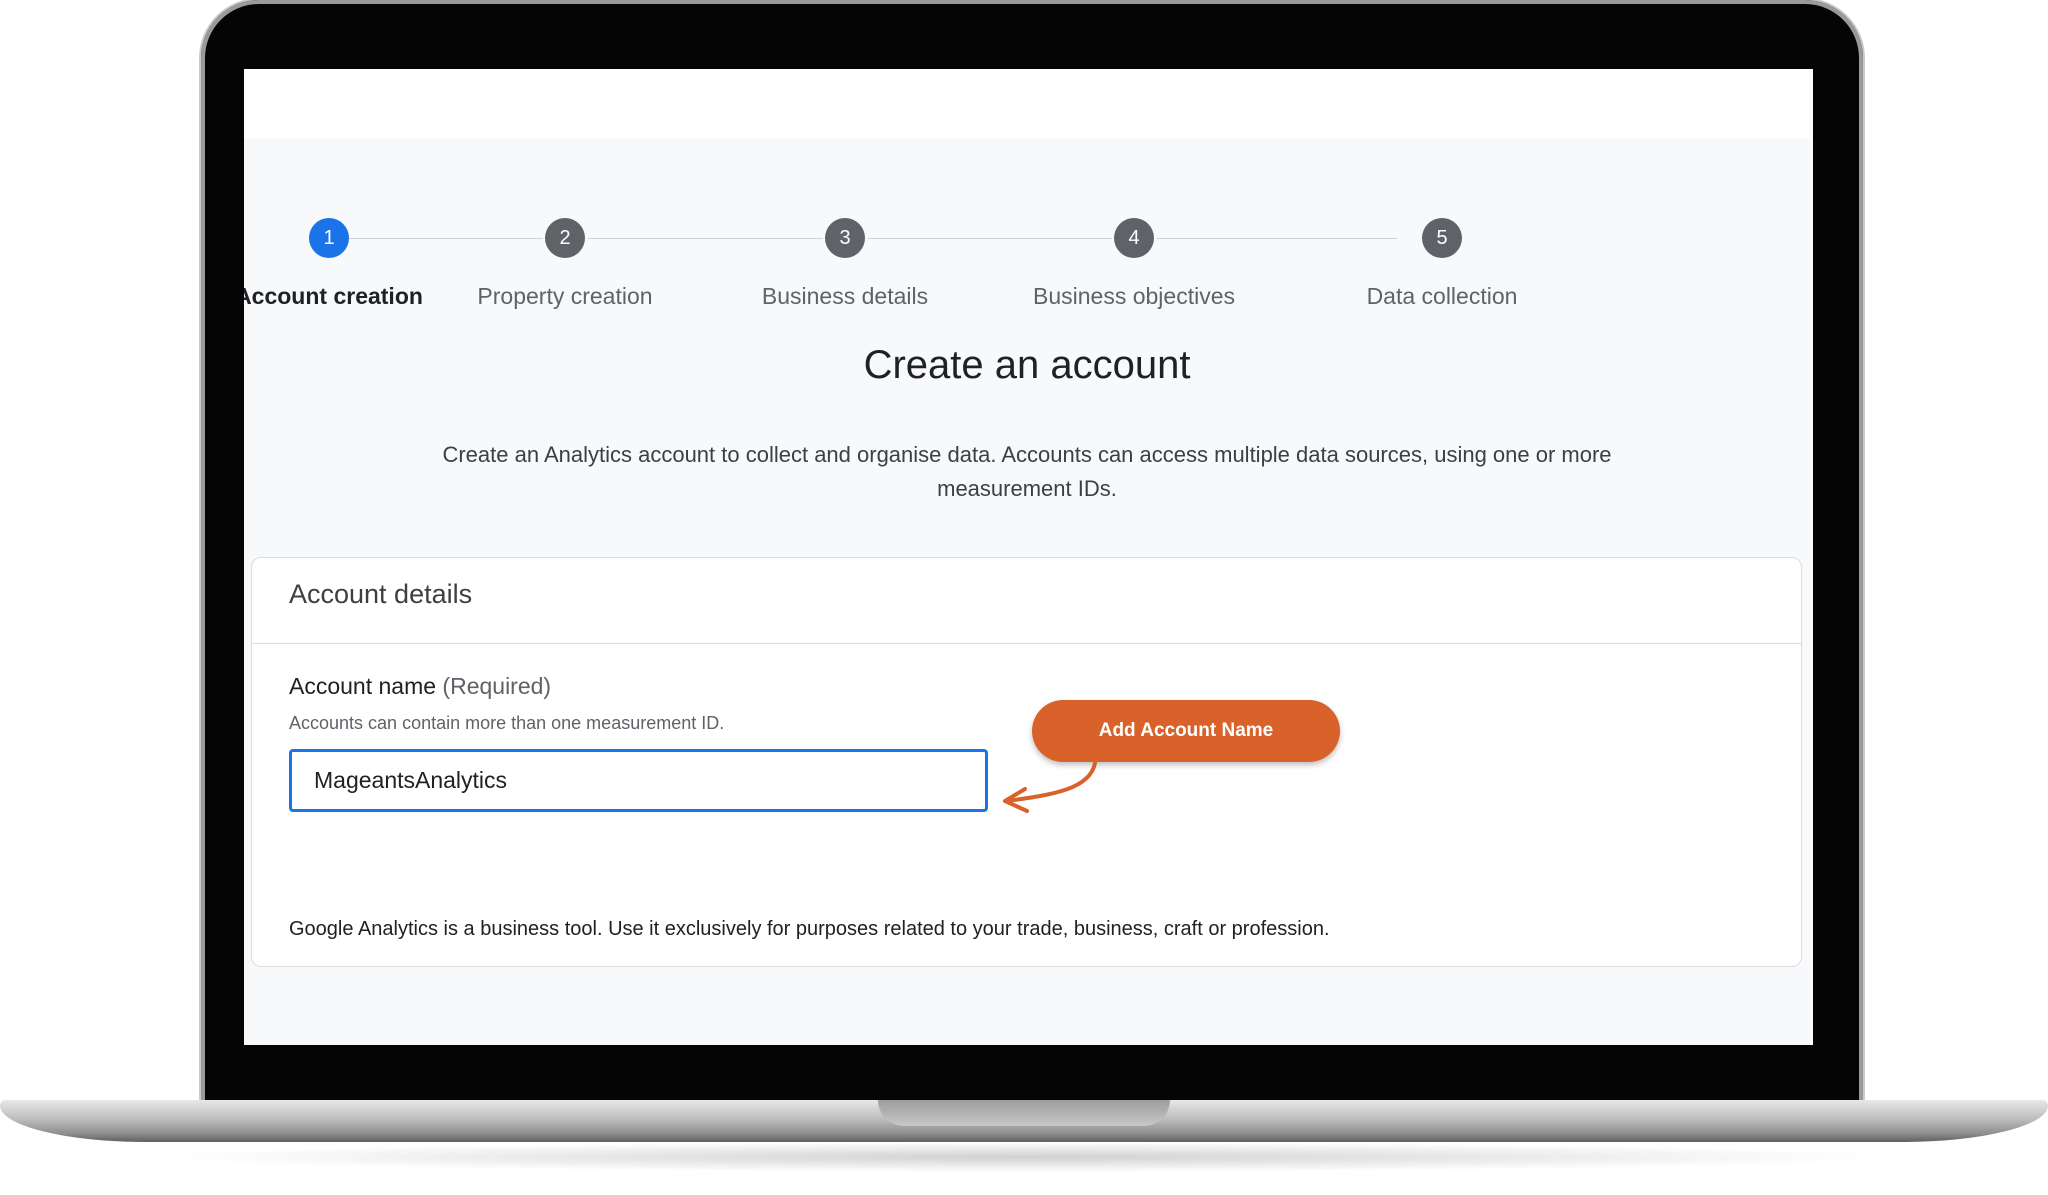 The height and width of the screenshot is (1195, 2048). I want to click on step-account-creation: 1 Account creation, so click(351, 264).